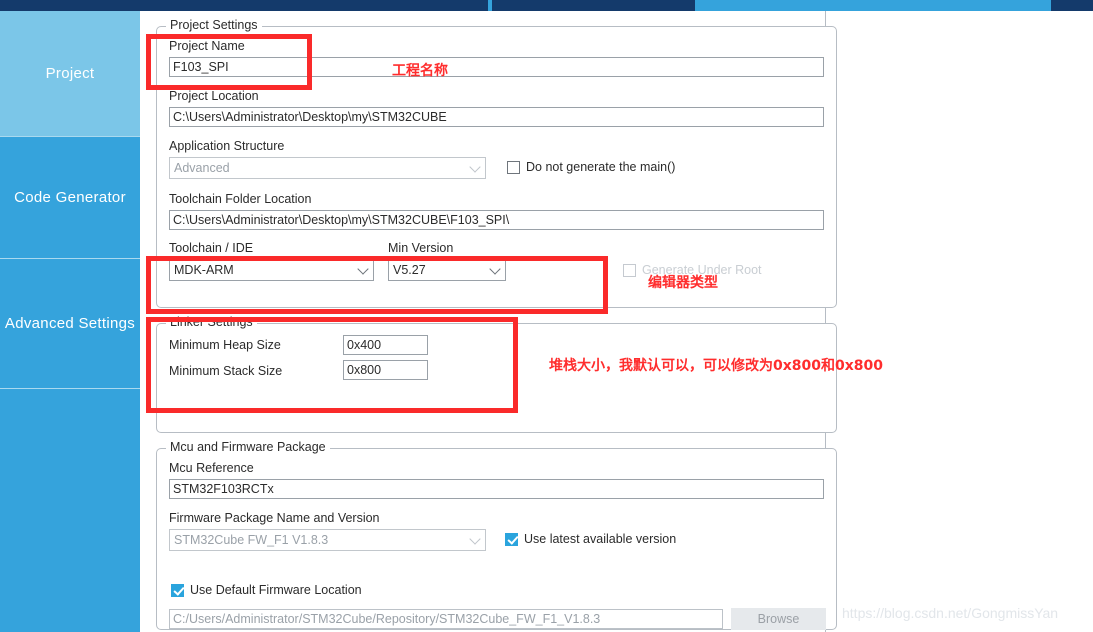 Image resolution: width=1093 pixels, height=632 pixels. I want to click on application-structure-label: Application Structure, so click(227, 146).